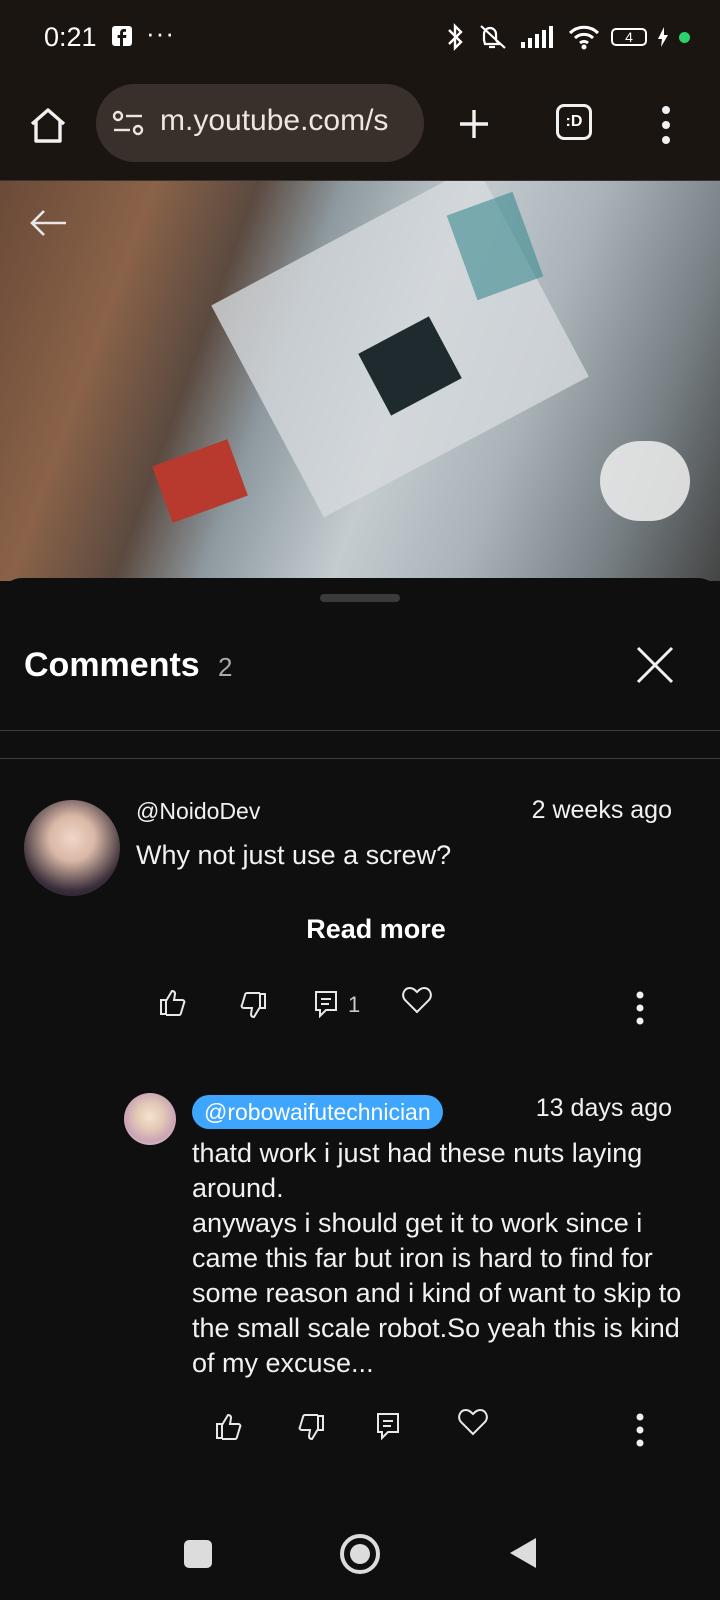  Describe the element at coordinates (603, 1108) in the screenshot. I see `reply-time: 13 days ago` at that location.